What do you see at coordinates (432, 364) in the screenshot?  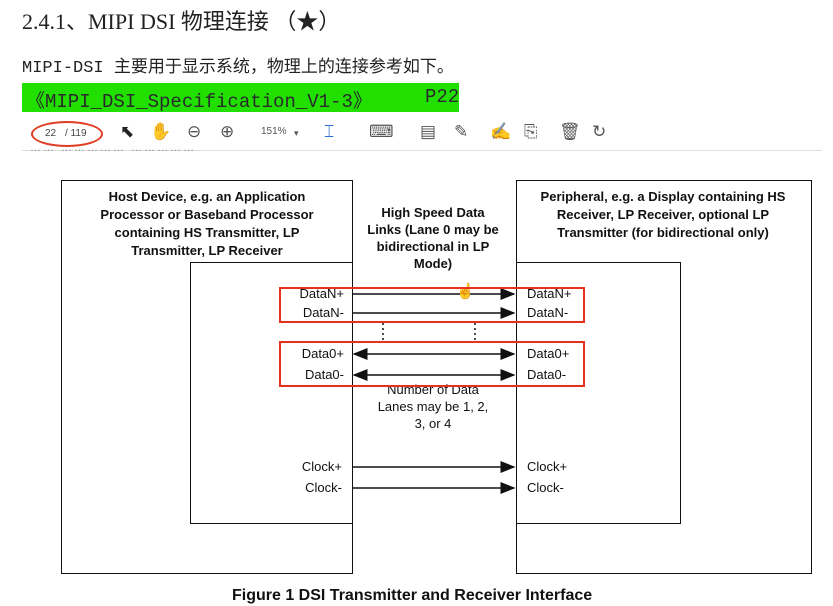 I see `highlight-box-data0` at bounding box center [432, 364].